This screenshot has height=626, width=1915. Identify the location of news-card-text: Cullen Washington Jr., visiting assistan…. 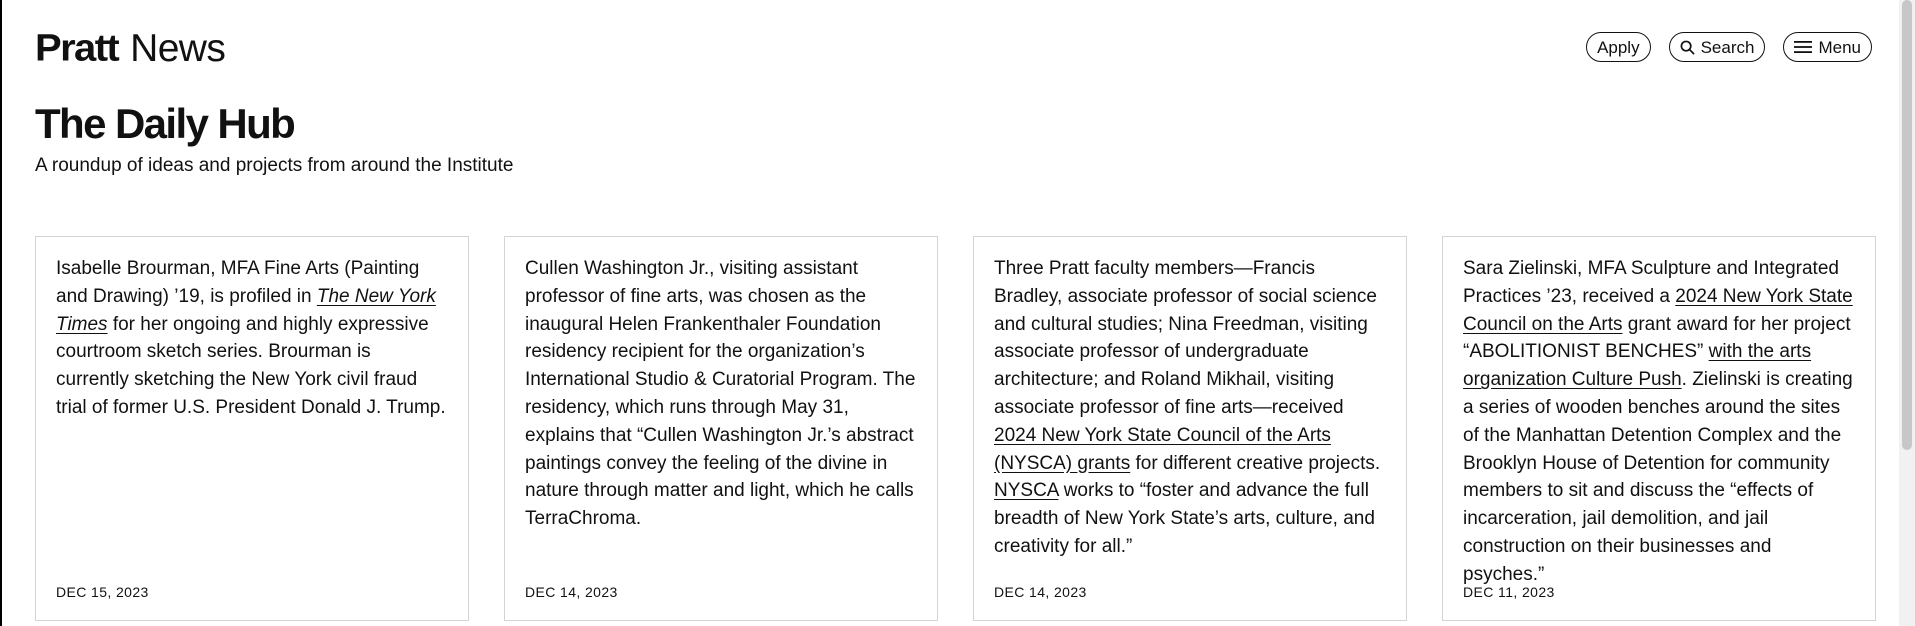
(720, 394).